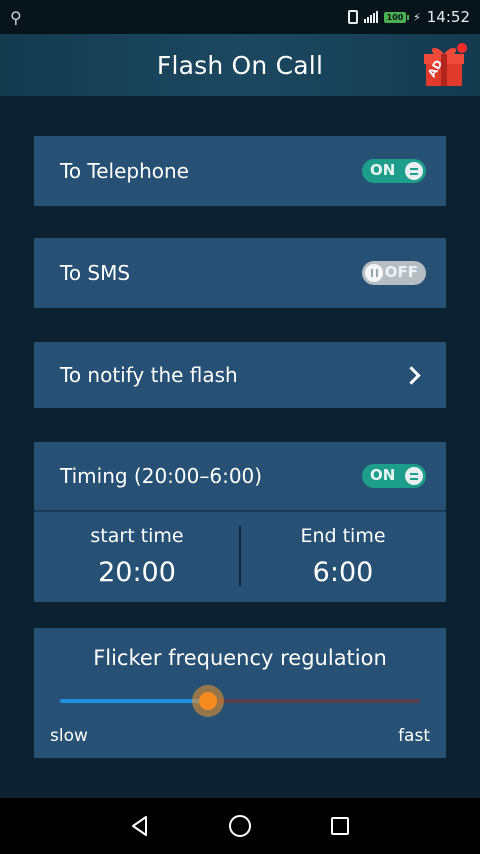 The image size is (480, 854). I want to click on charging-icon: ⚡, so click(417, 17).